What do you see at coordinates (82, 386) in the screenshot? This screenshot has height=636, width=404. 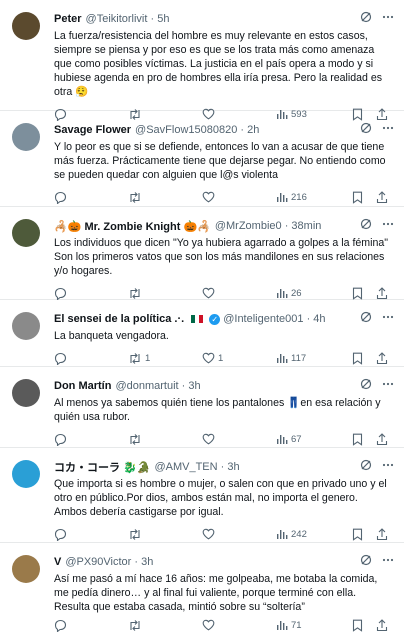 I see `display-name: Don Martín` at bounding box center [82, 386].